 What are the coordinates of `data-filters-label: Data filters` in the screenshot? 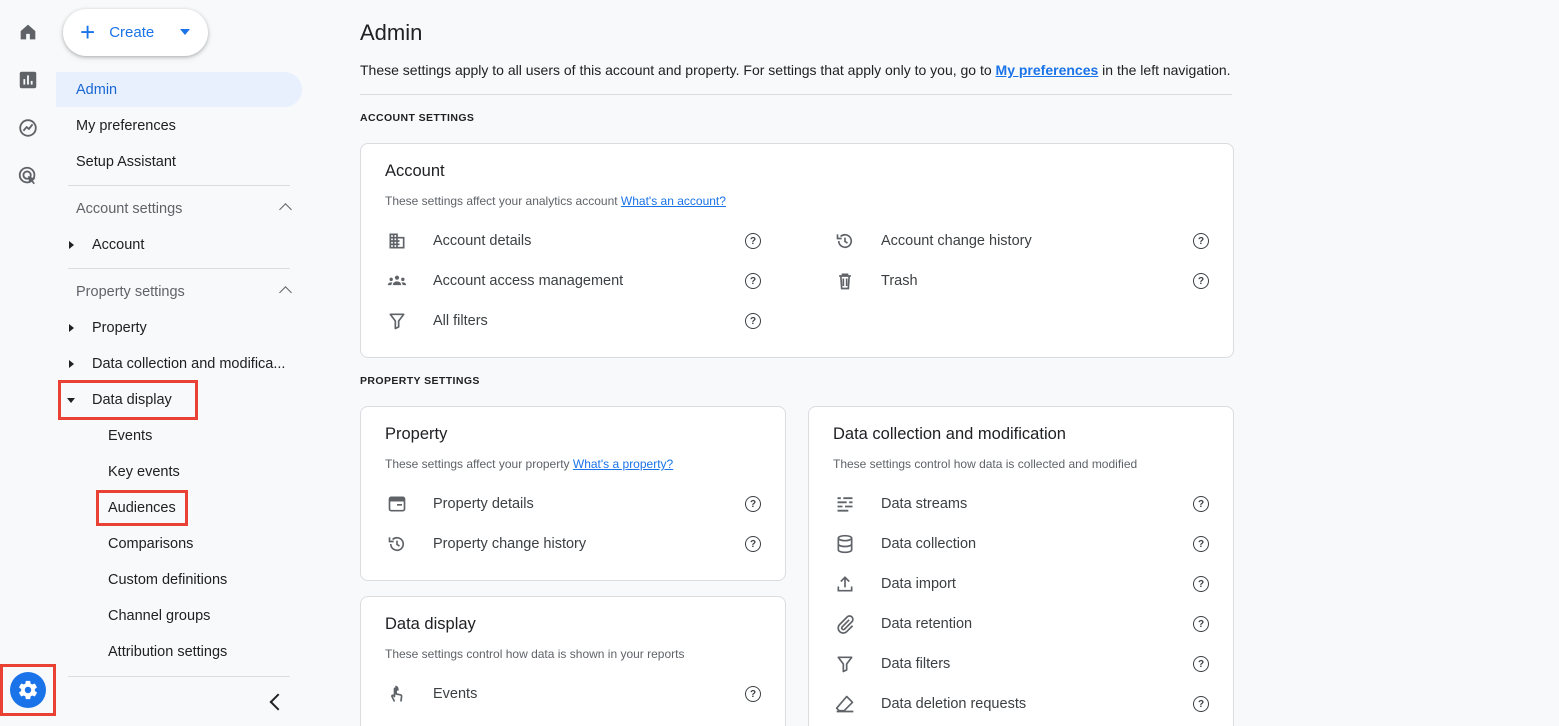 It's located at (916, 664).